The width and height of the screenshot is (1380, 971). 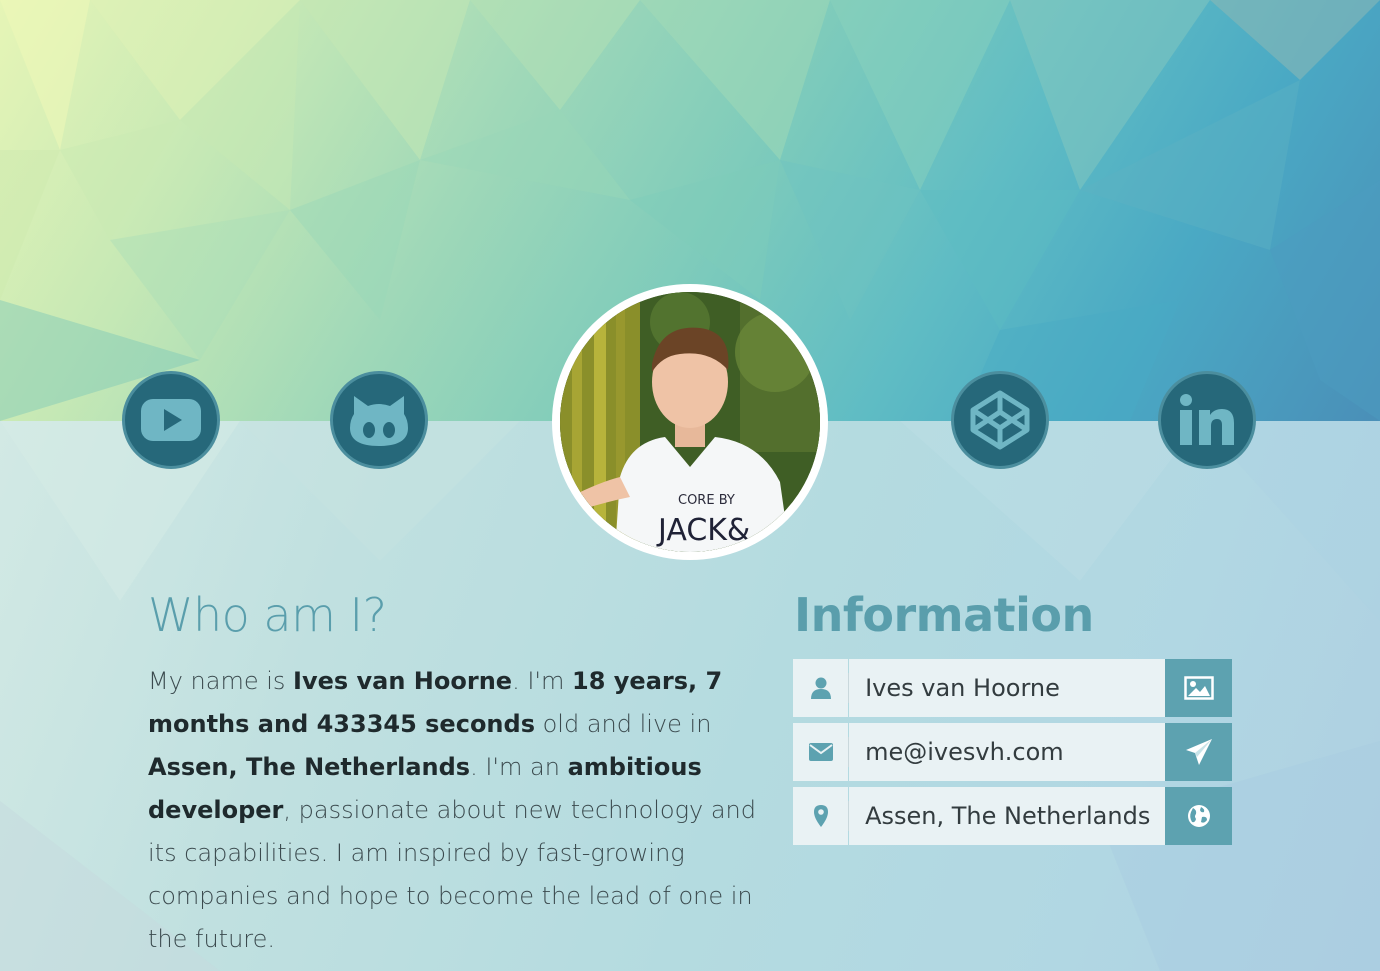 I want to click on profile-photo: CORE BY JACK&, so click(x=690, y=422).